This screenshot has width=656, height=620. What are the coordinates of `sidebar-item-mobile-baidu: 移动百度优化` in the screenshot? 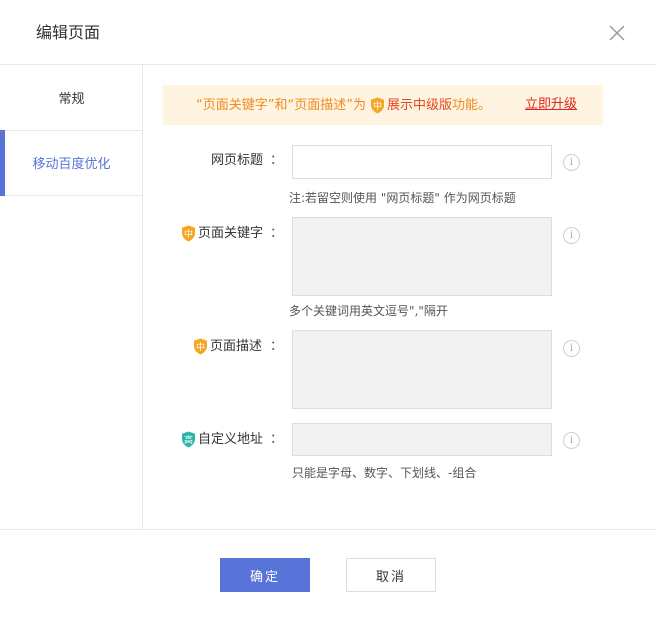 It's located at (71, 163).